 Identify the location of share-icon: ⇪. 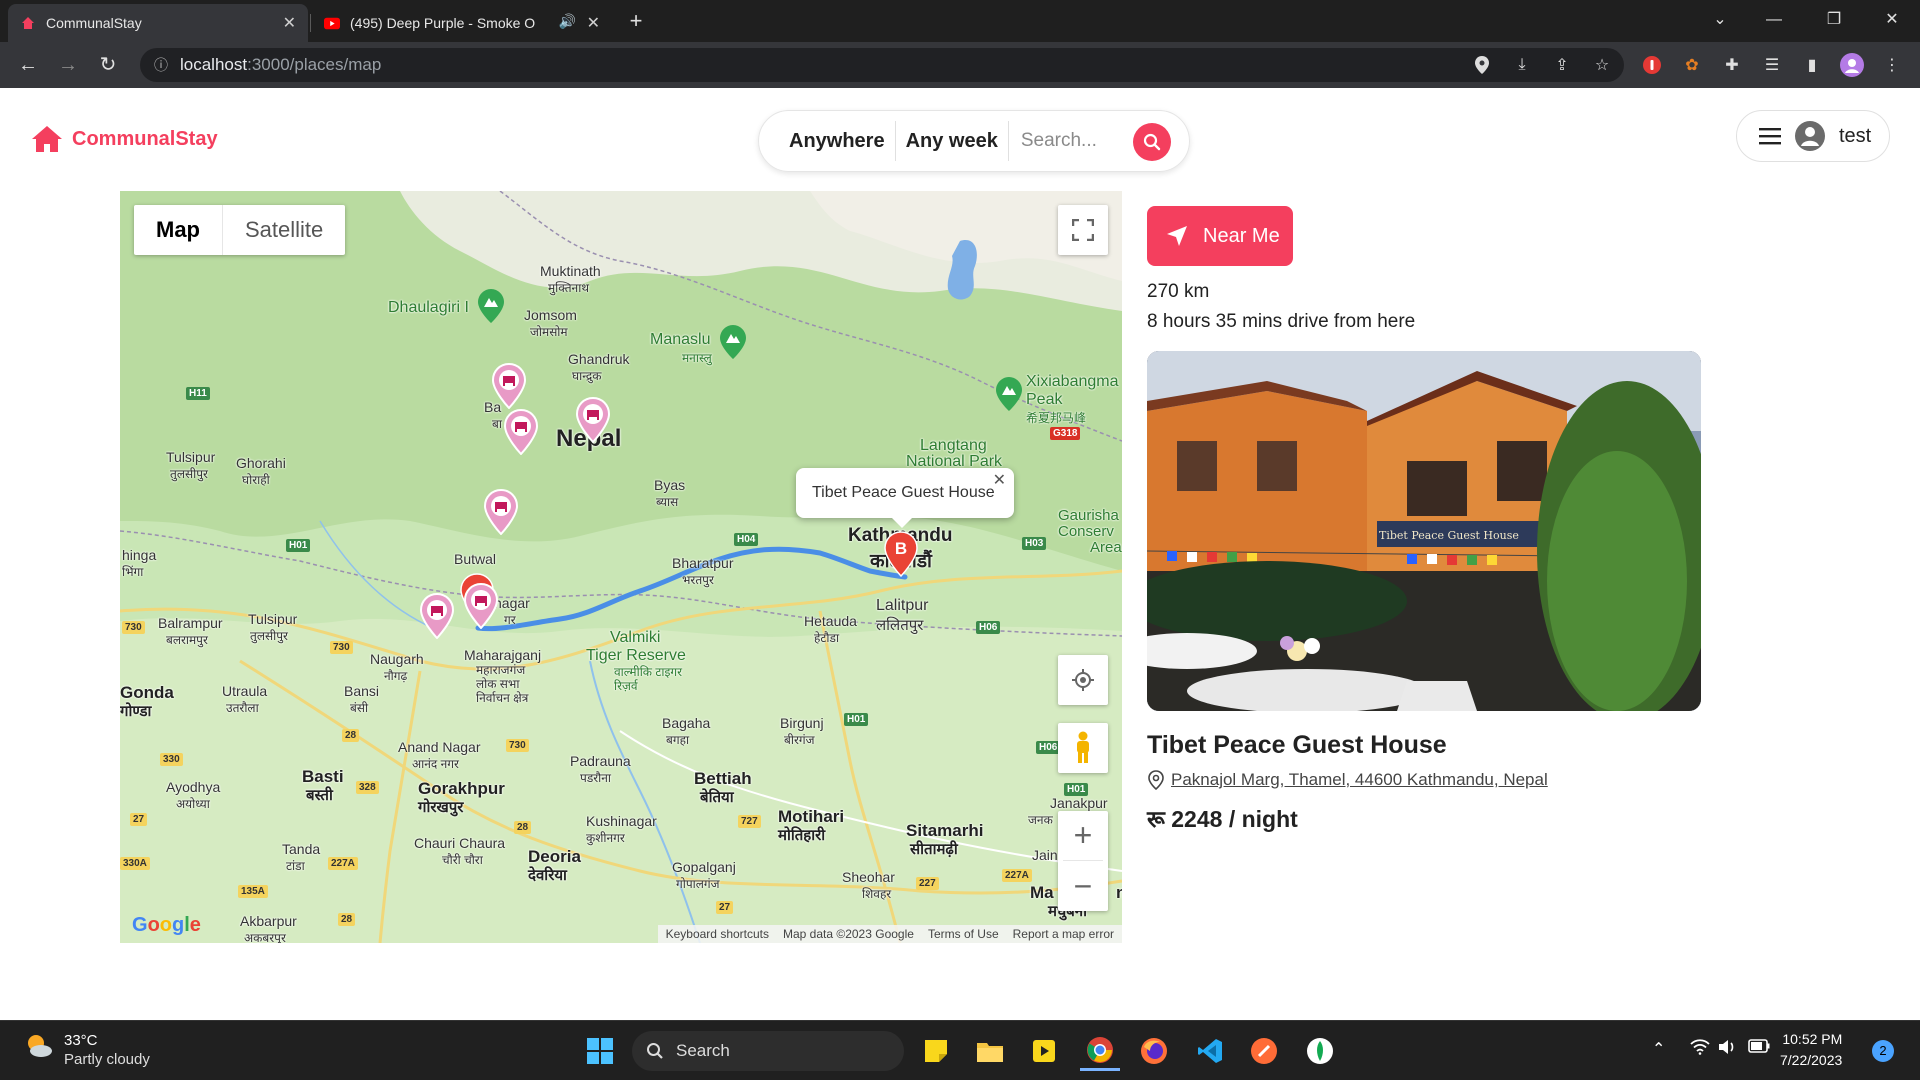
(1562, 65).